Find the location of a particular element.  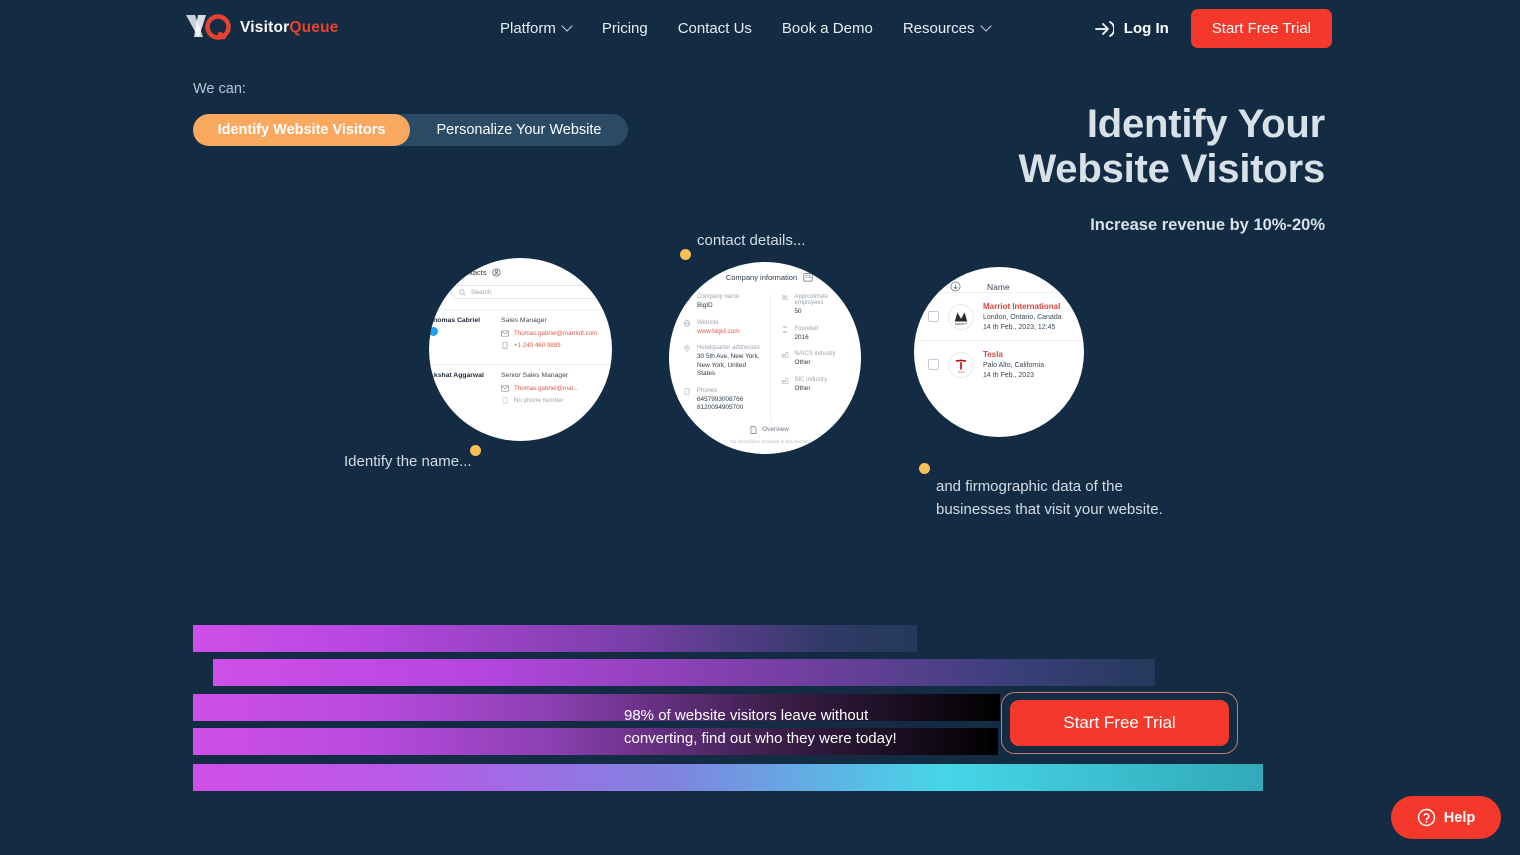

list-item: Phones 6457993008766 8120094905700 is located at coordinates (723, 400).